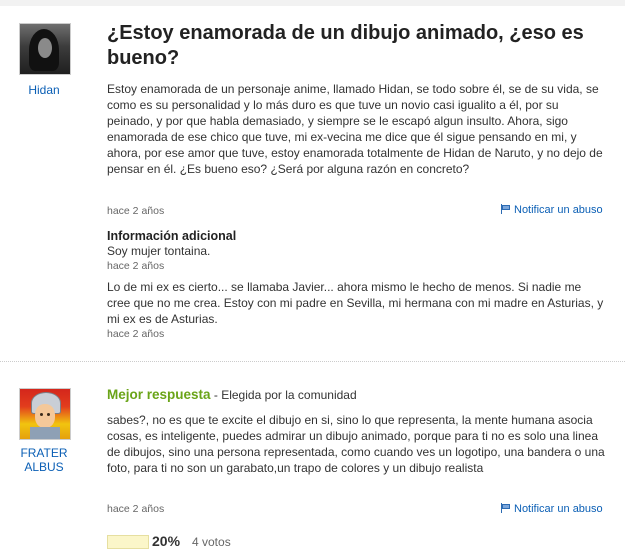 The height and width of the screenshot is (550, 625). What do you see at coordinates (44, 460) in the screenshot?
I see `answer-username: FRATER ALBUS` at bounding box center [44, 460].